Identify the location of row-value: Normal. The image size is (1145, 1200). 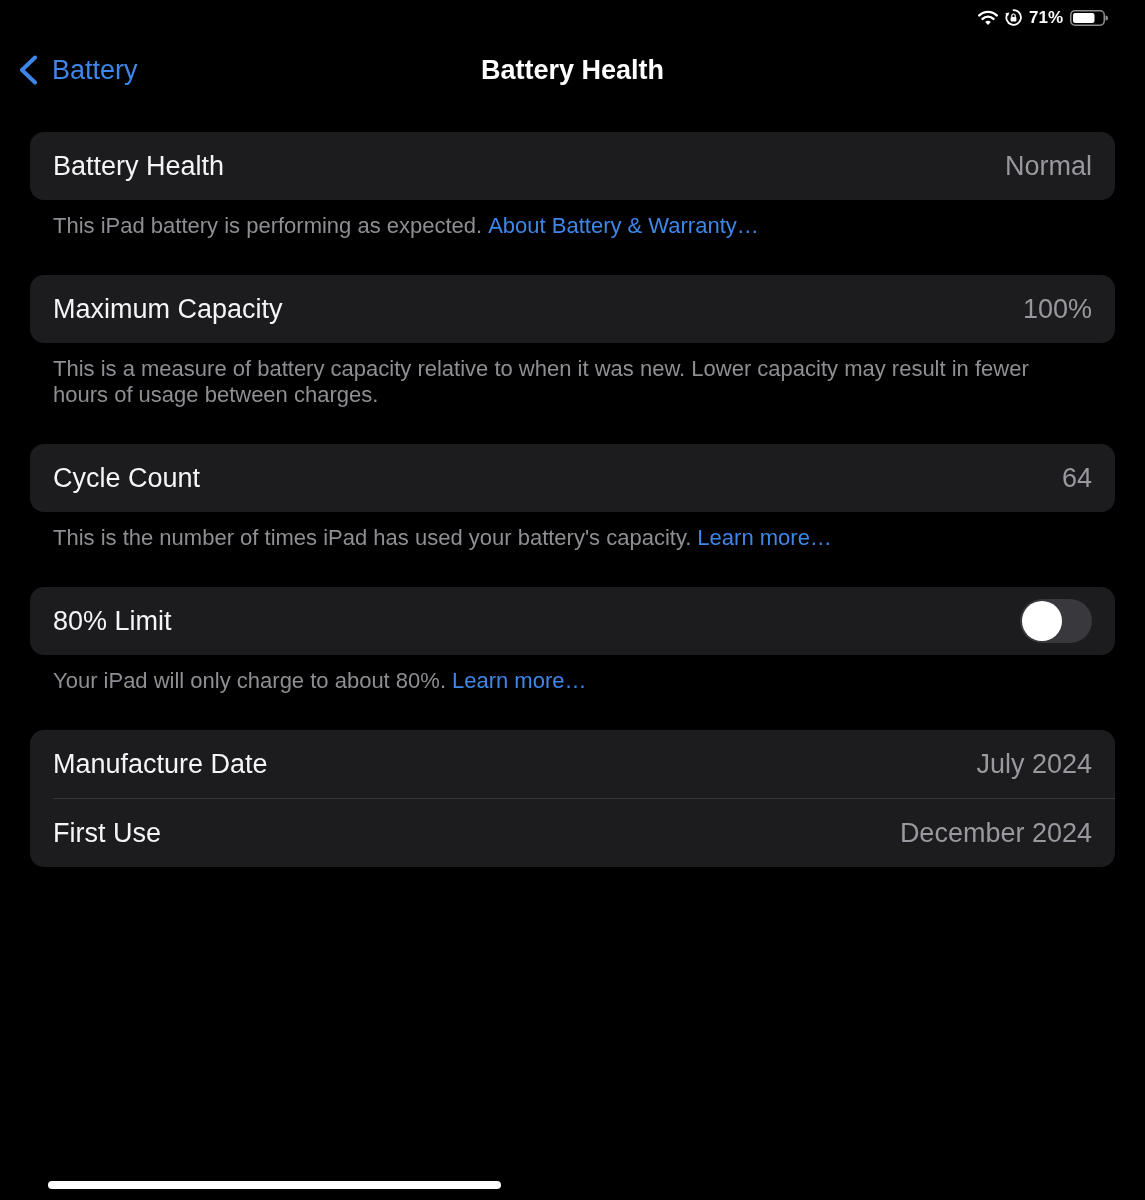
(1048, 166).